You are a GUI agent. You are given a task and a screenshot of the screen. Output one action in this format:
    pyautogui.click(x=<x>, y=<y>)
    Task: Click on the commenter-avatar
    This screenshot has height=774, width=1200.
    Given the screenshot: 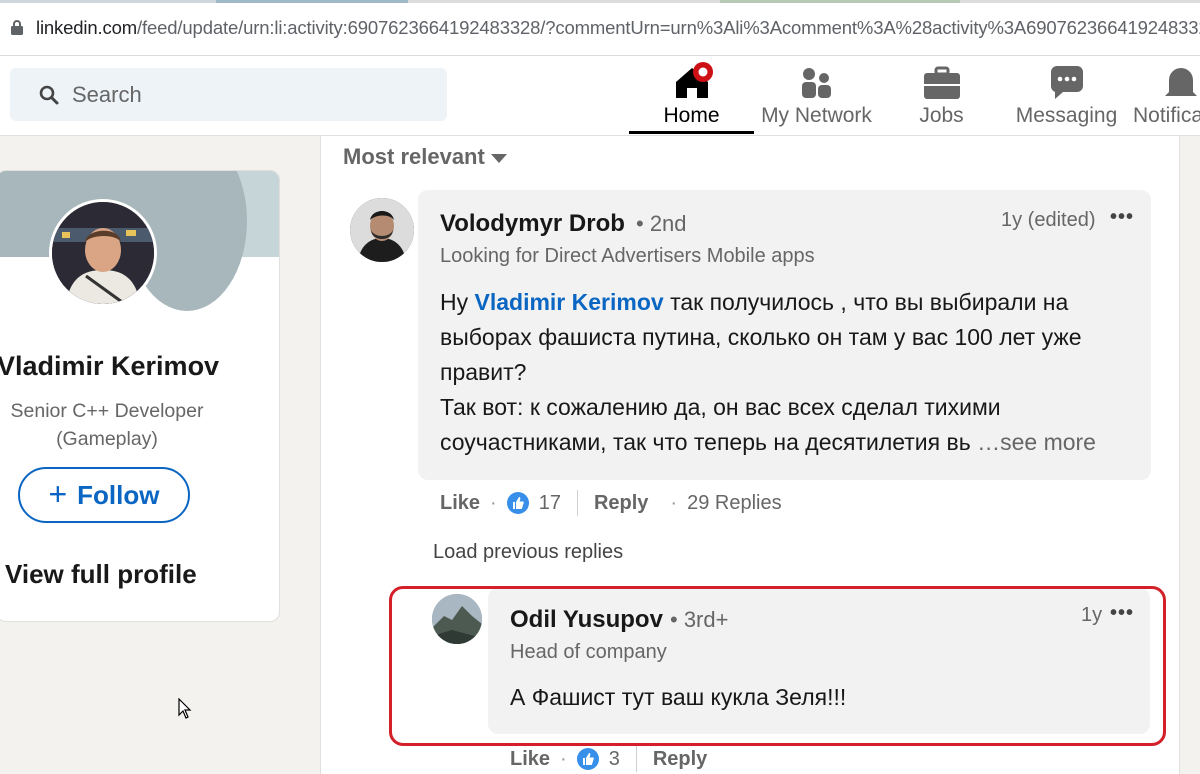 What is the action you would take?
    pyautogui.click(x=382, y=230)
    